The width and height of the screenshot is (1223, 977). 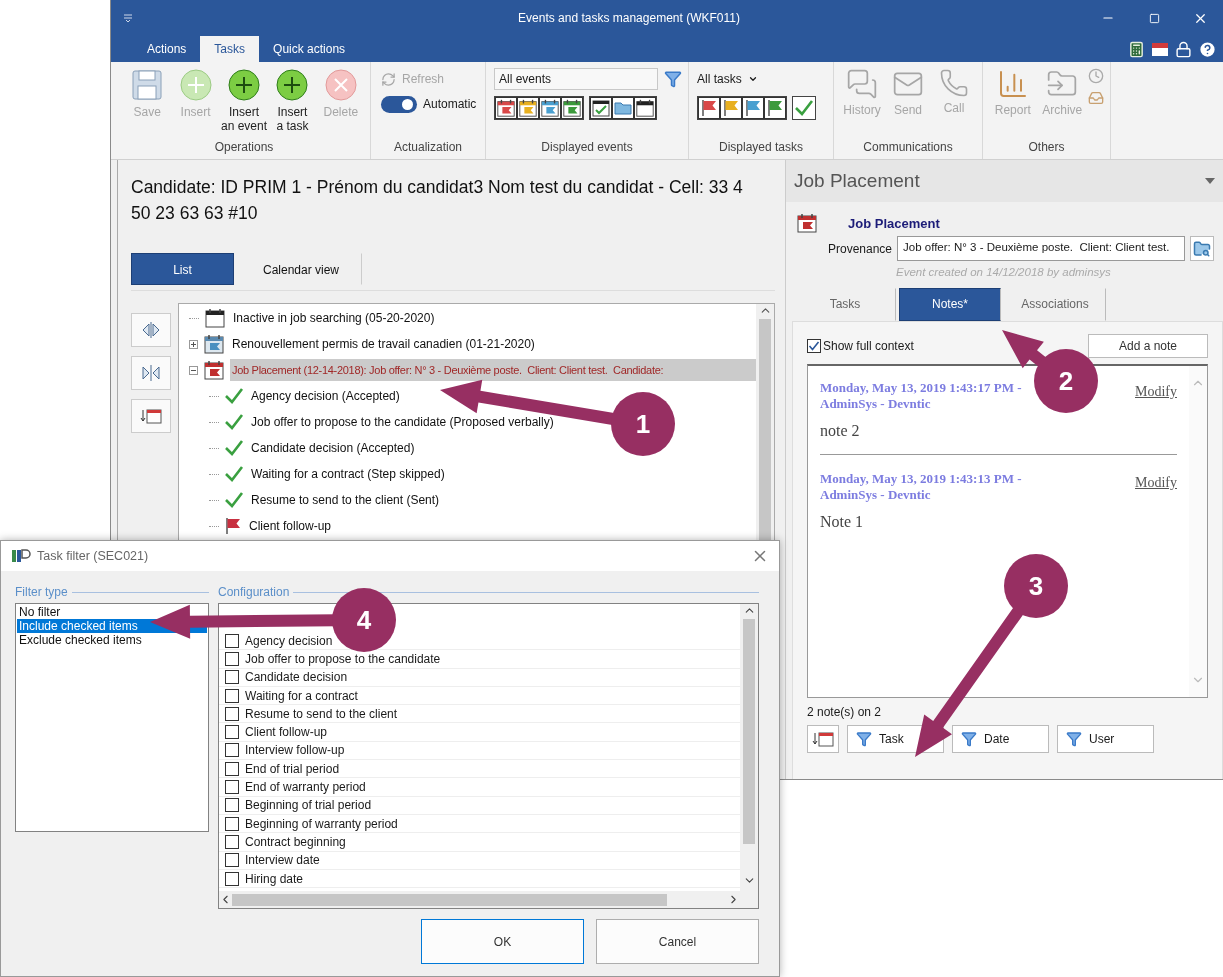 I want to click on calendar-check-icon, so click(x=601, y=108).